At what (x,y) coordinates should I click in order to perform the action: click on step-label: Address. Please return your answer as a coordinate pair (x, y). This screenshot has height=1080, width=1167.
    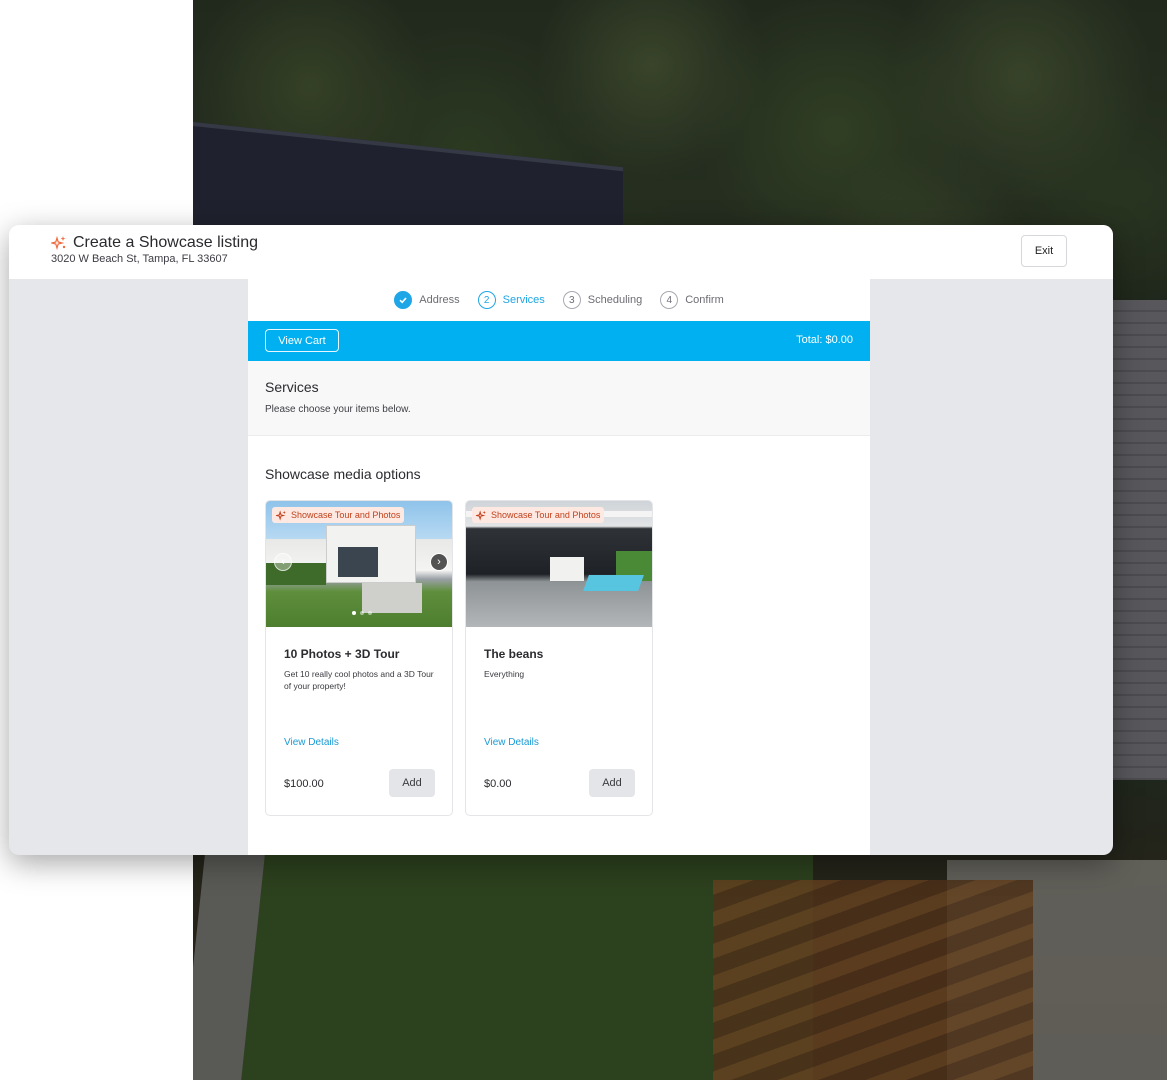
    Looking at the image, I should click on (439, 300).